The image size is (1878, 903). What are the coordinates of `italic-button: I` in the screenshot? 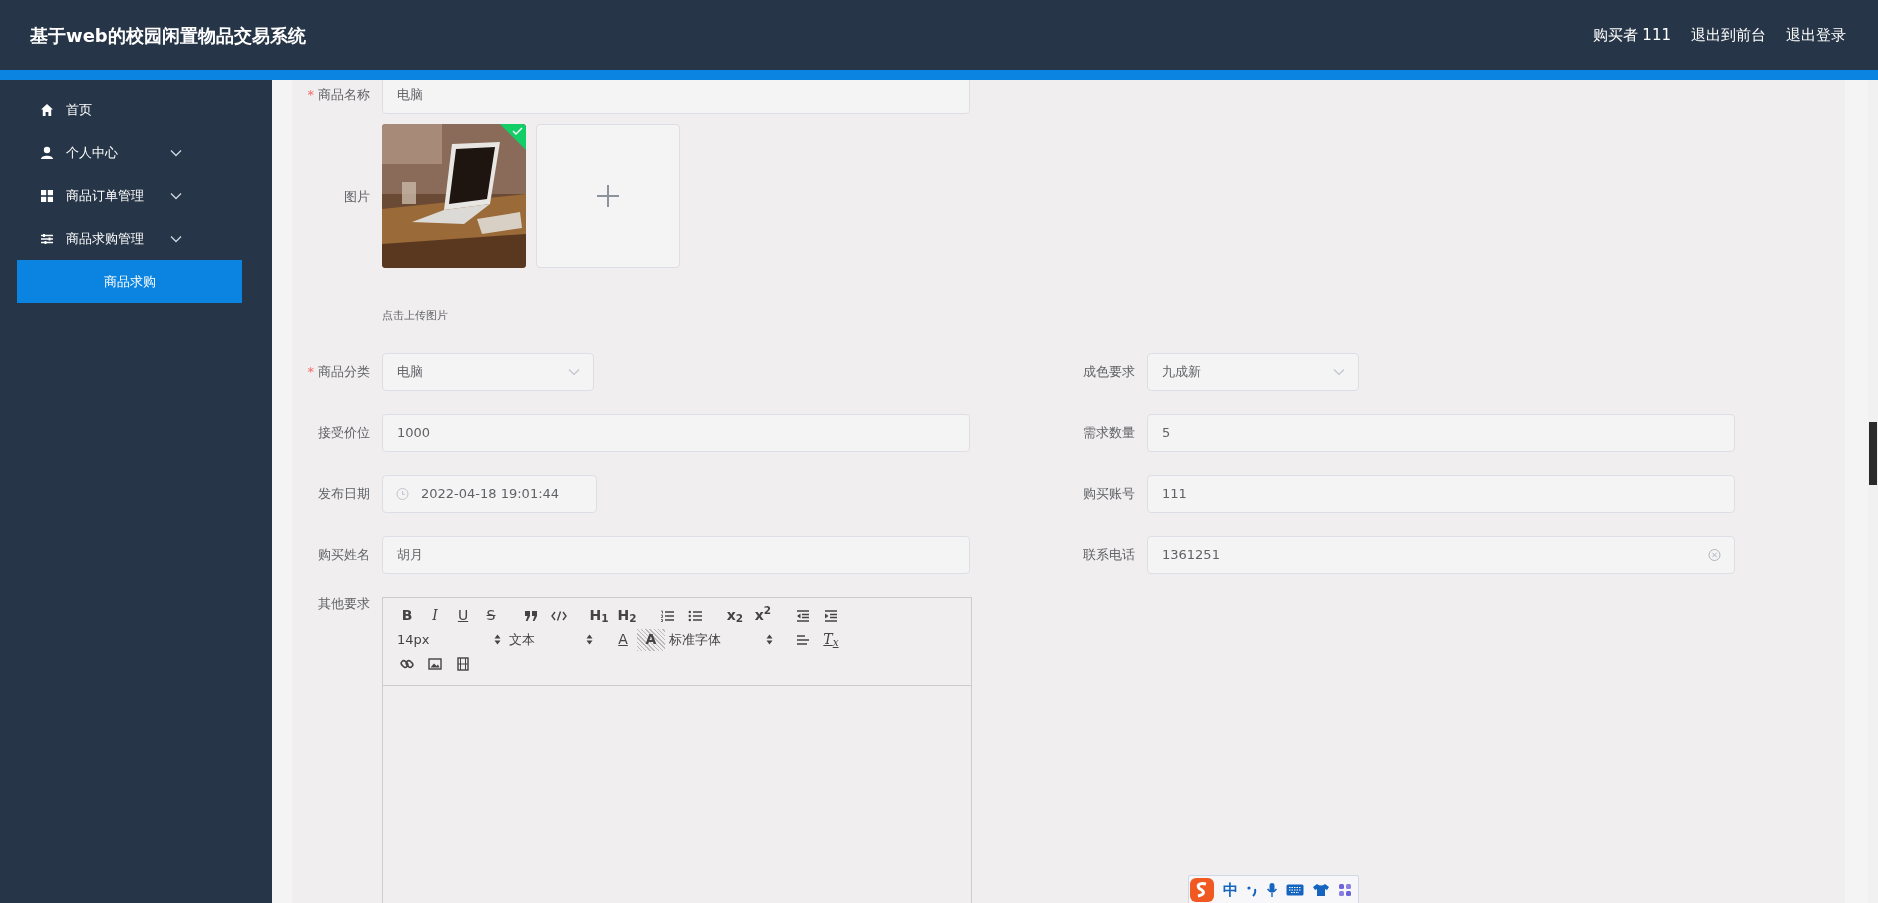 It's located at (435, 615).